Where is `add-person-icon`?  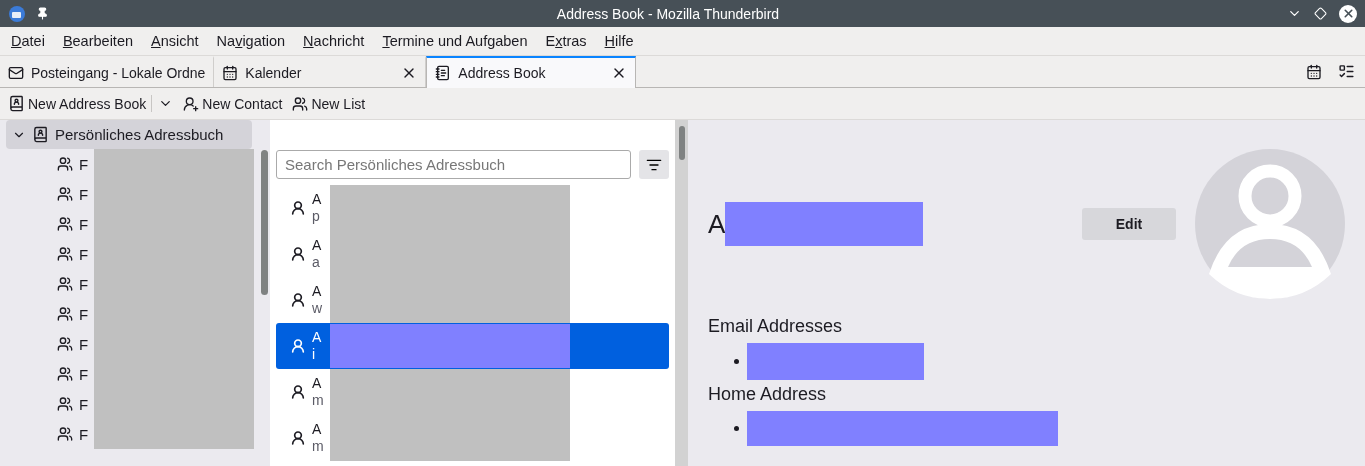 add-person-icon is located at coordinates (191, 103).